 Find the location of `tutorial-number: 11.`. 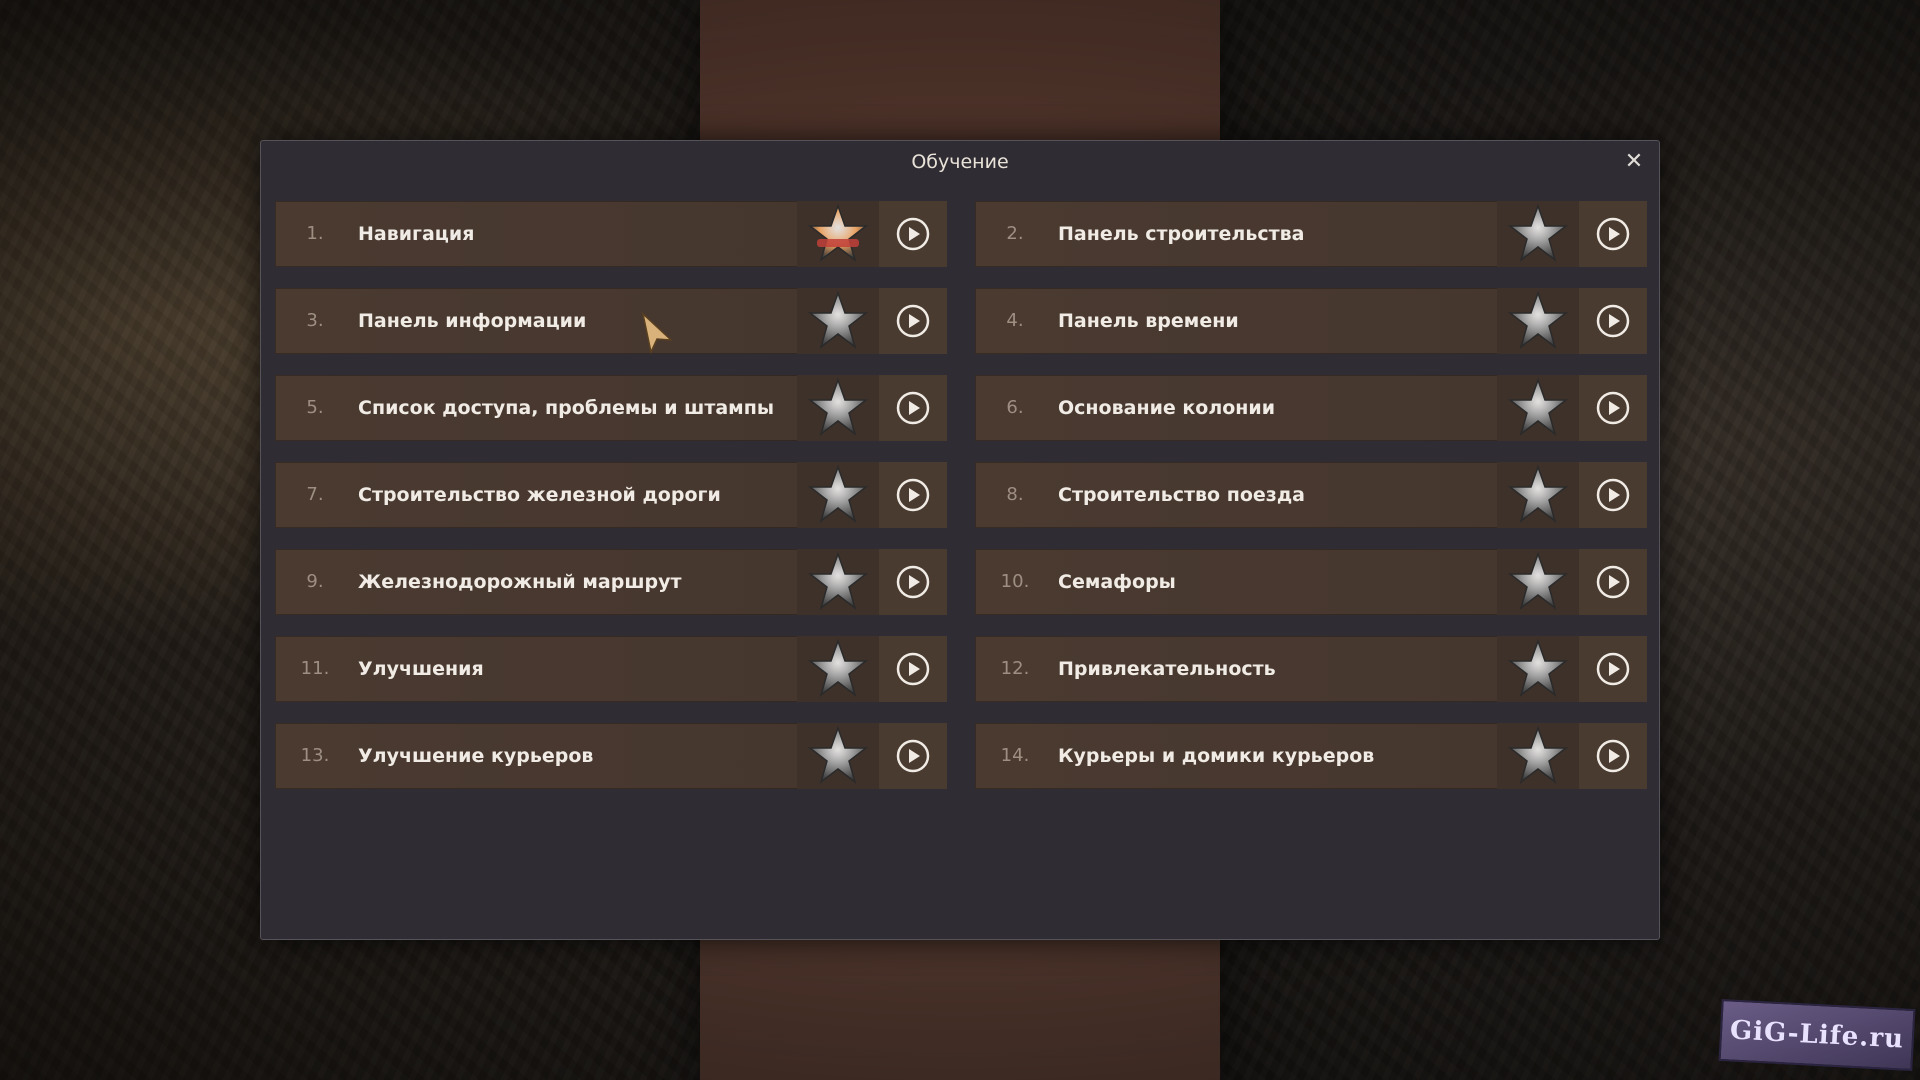

tutorial-number: 11. is located at coordinates (315, 668).